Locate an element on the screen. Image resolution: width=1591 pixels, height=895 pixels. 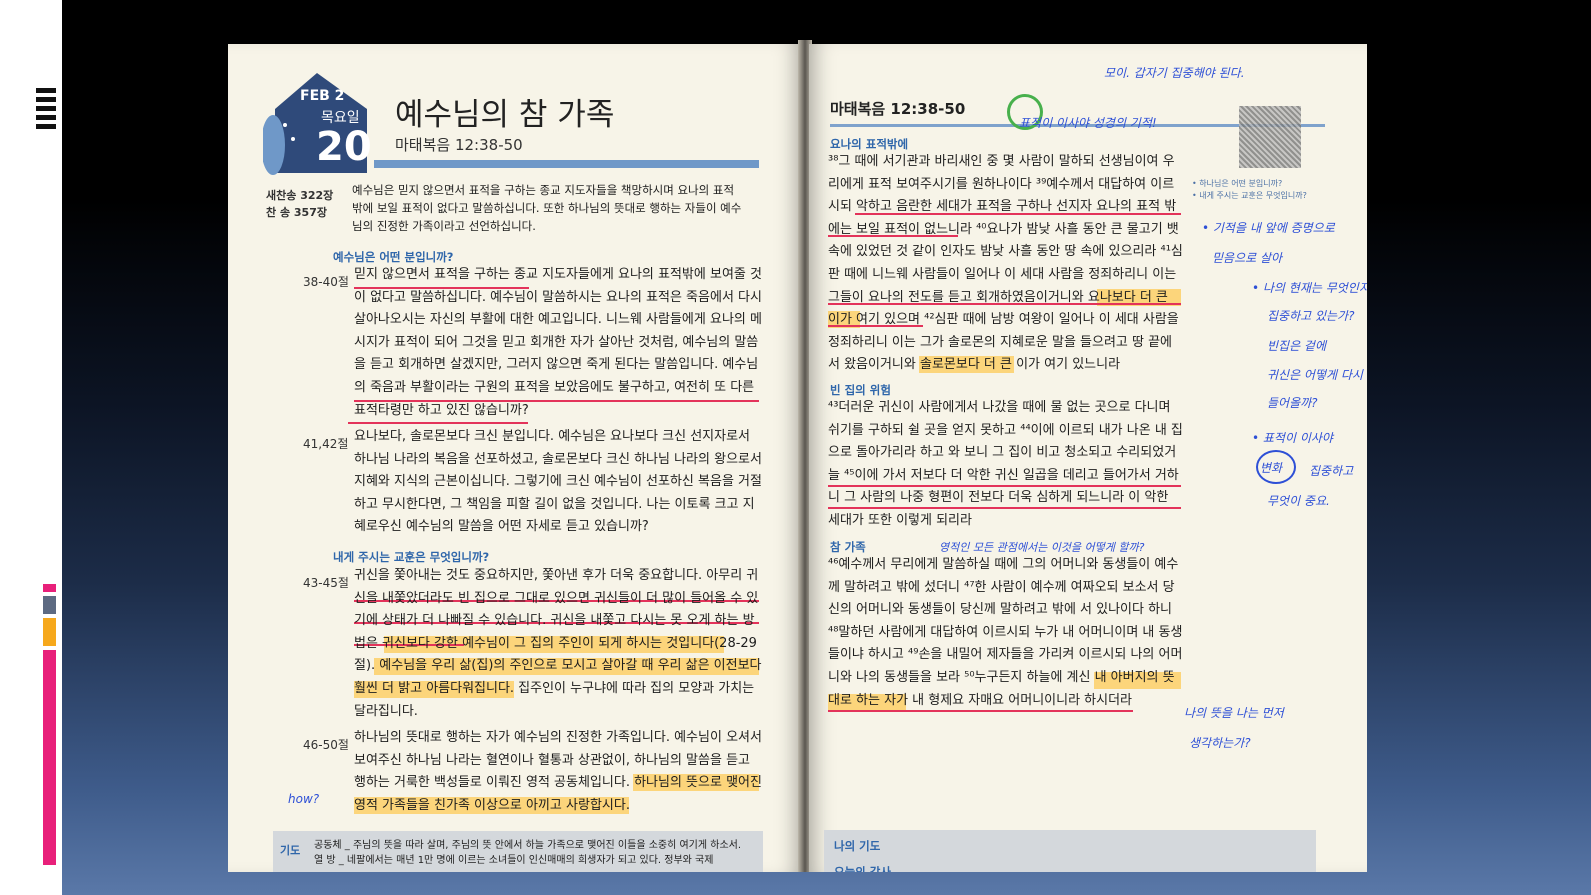
scripture-line: 리에게 표적 보여주시기를 원하나이다 ³⁹예수께서 대답하여 이르 is located at coordinates (1001, 184).